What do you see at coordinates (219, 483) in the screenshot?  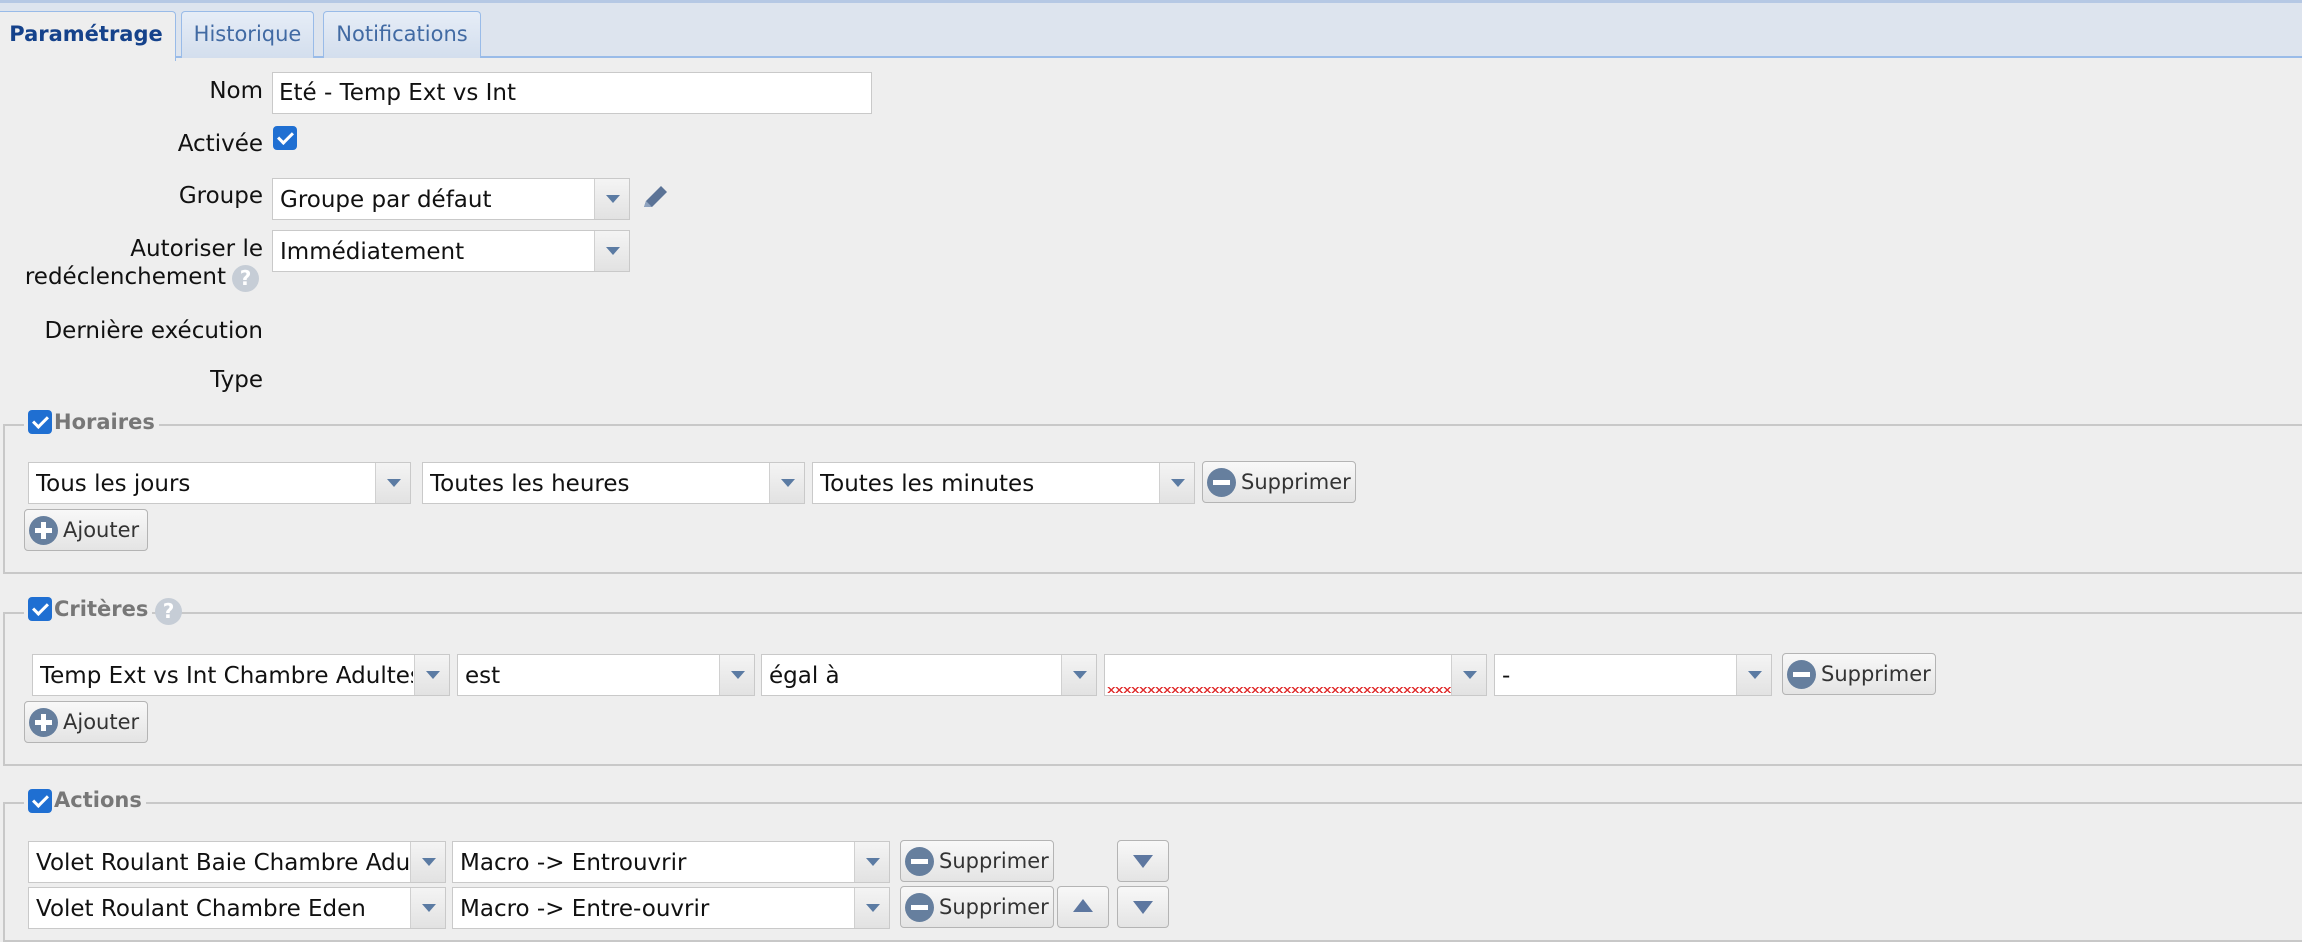 I see `horaires-jours-select: Tous les jours` at bounding box center [219, 483].